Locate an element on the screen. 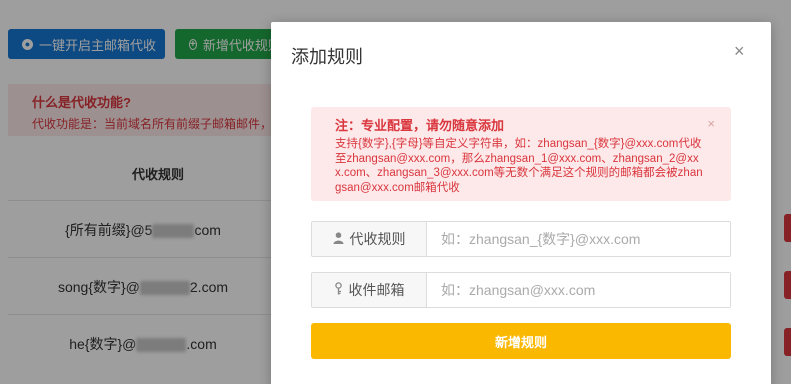  forward-rule-field: 代收规则 is located at coordinates (521, 239).